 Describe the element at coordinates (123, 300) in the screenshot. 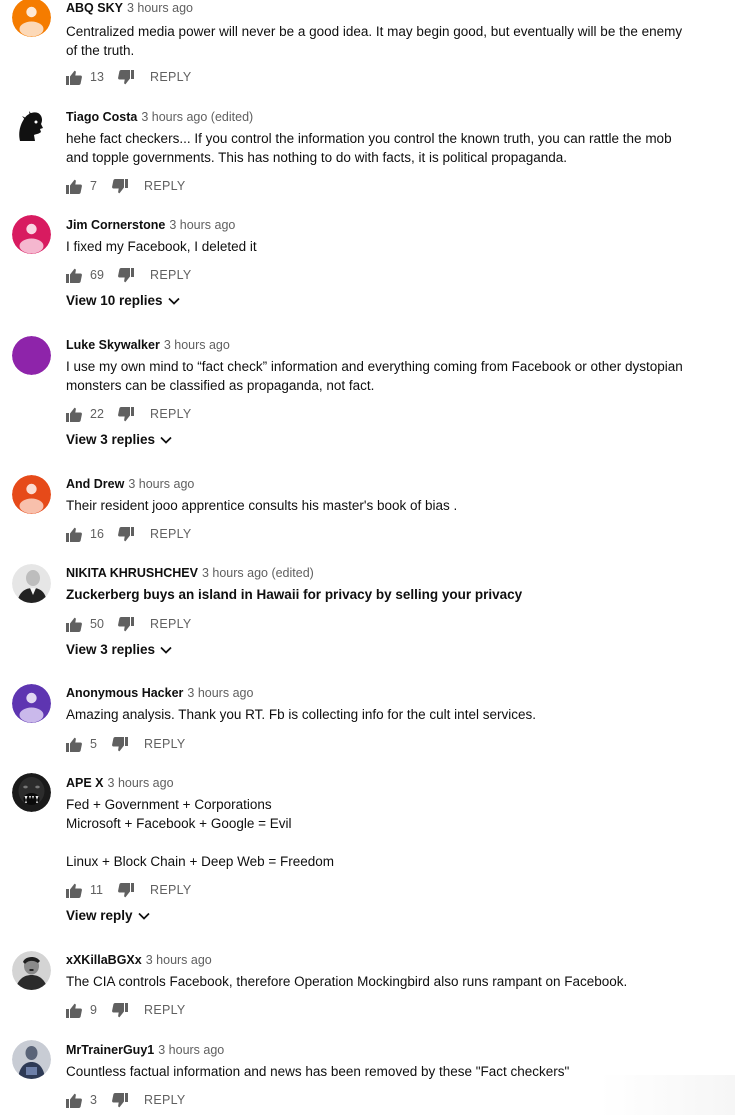

I see `view-replies-button: View 10 replies` at that location.